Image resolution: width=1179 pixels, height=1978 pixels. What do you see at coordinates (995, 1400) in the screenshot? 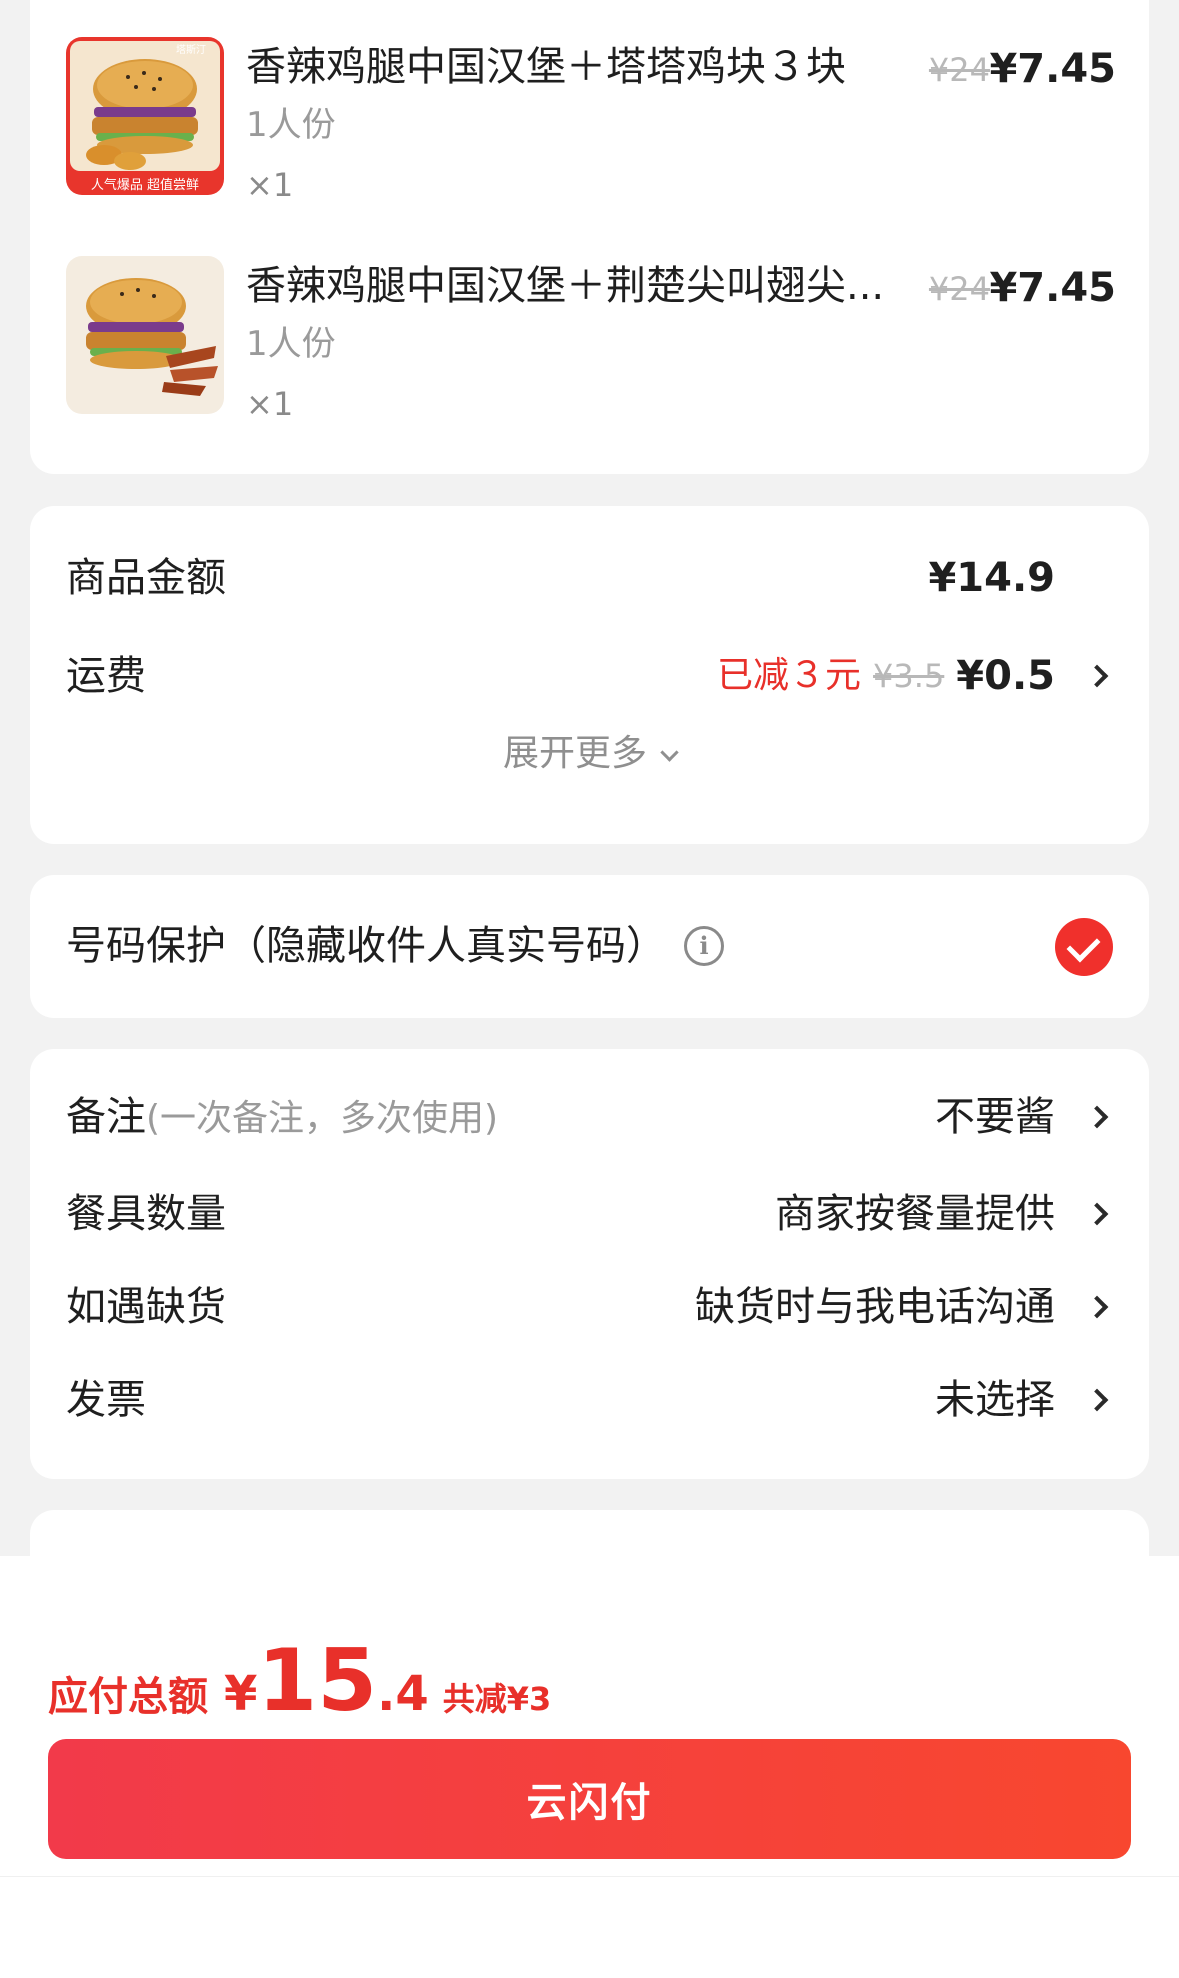
I see `invoice-value: 未选择` at bounding box center [995, 1400].